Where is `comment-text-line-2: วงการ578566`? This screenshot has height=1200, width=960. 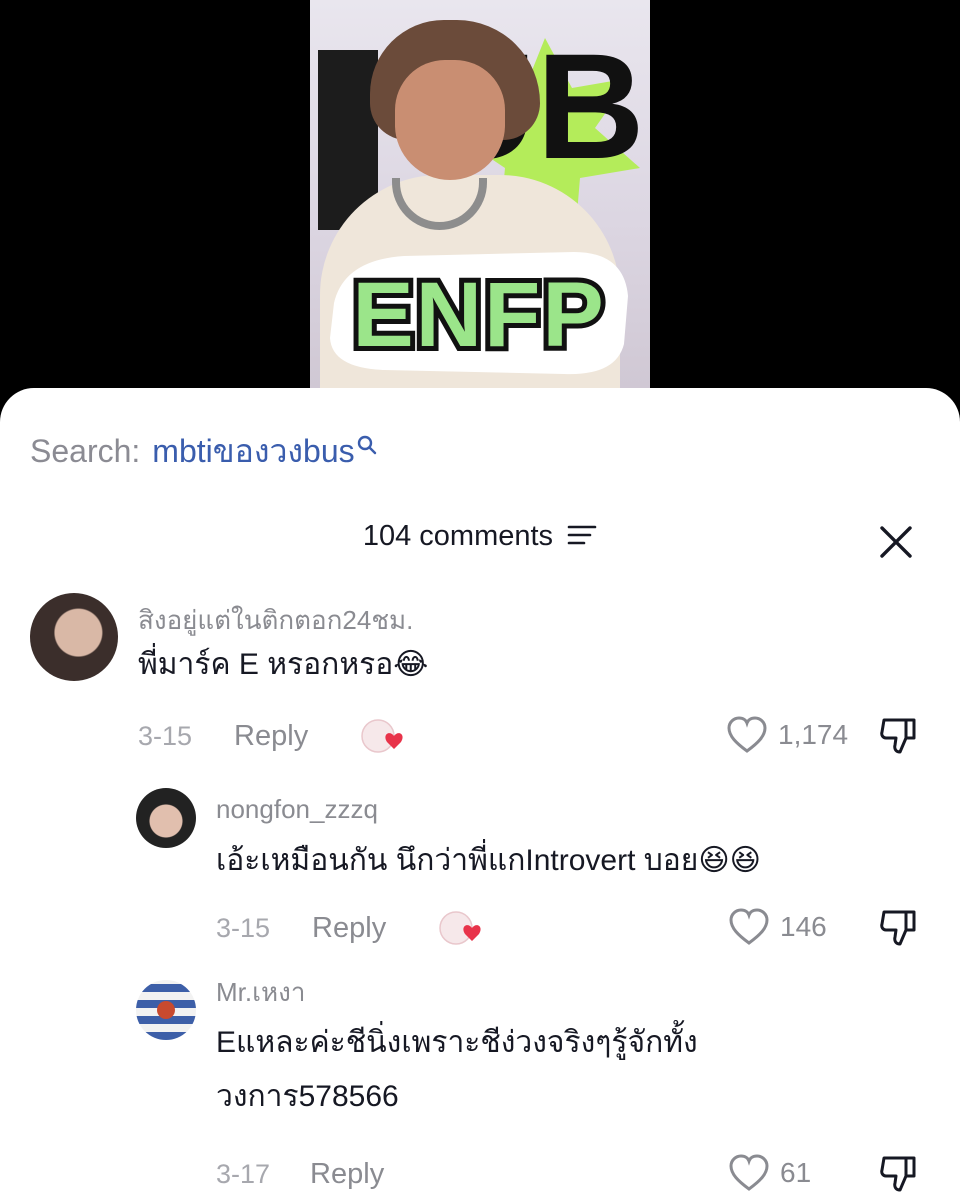 comment-text-line-2: วงการ578566 is located at coordinates (307, 1096).